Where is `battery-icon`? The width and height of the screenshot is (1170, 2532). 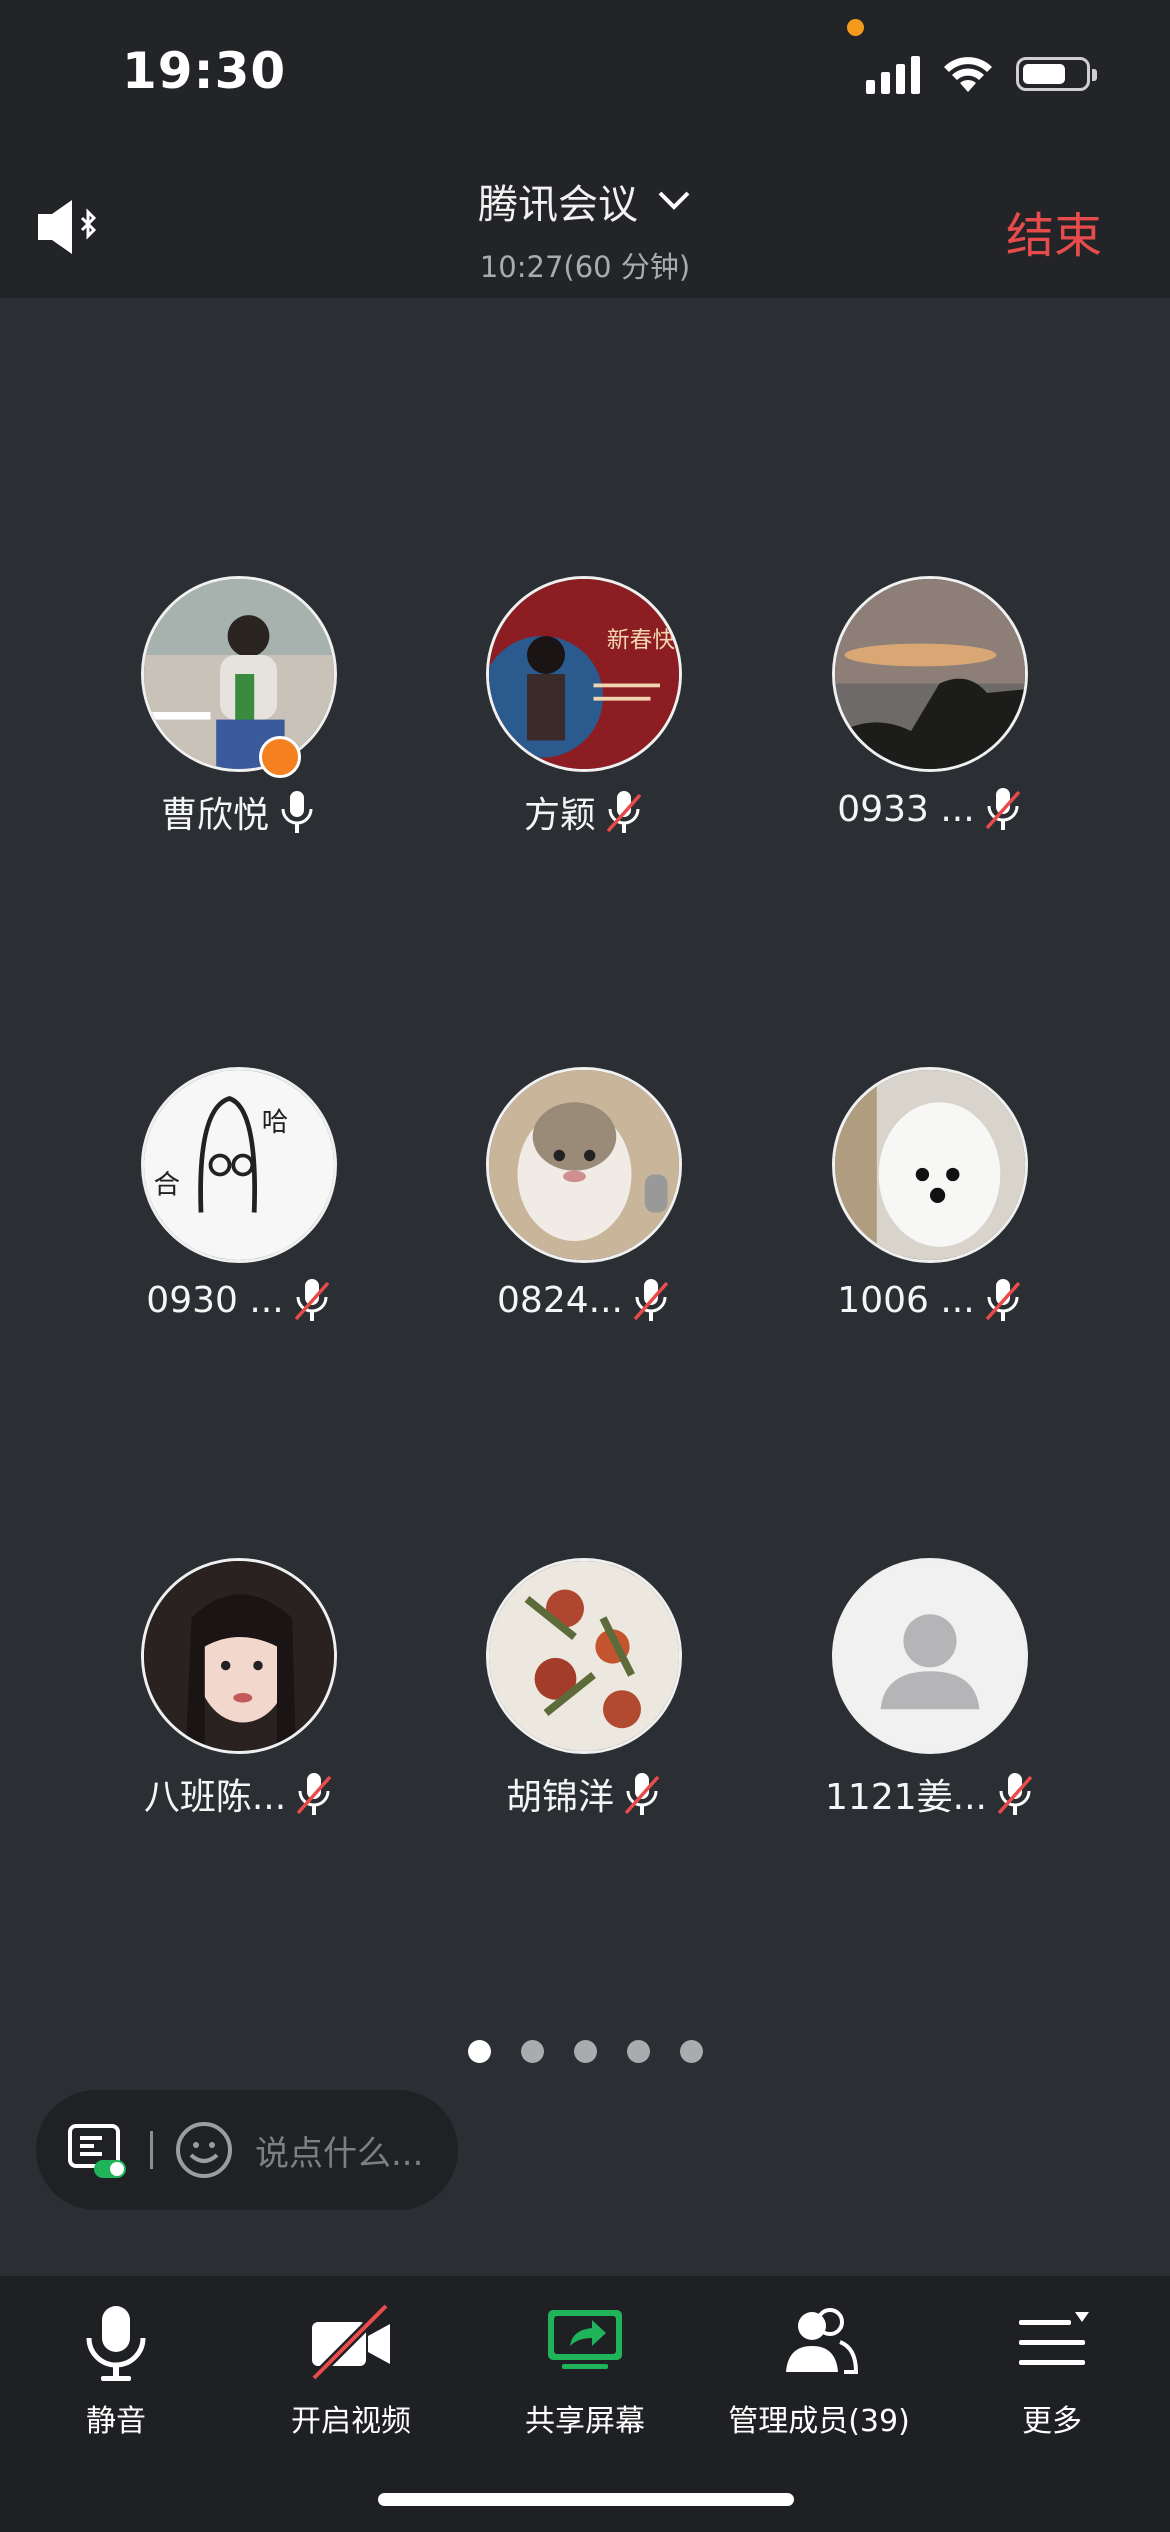 battery-icon is located at coordinates (1056, 74).